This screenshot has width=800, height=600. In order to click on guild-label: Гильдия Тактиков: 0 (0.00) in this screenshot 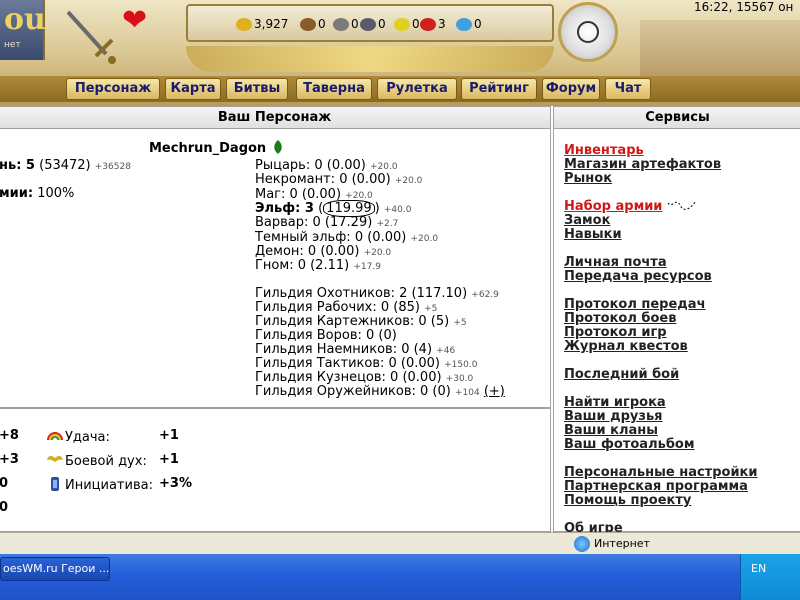, I will do `click(347, 363)`.